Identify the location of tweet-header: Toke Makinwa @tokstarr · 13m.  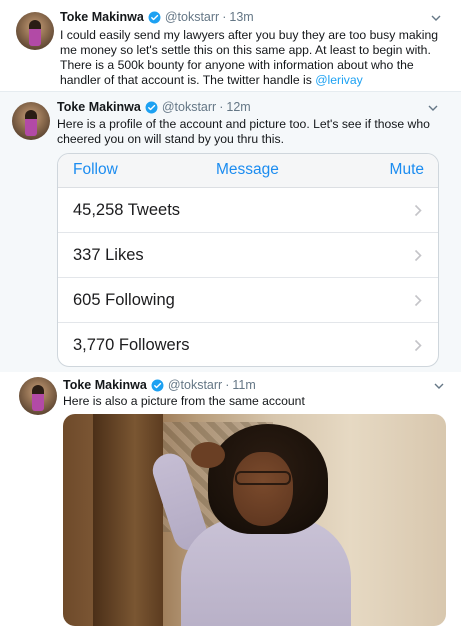
(157, 17).